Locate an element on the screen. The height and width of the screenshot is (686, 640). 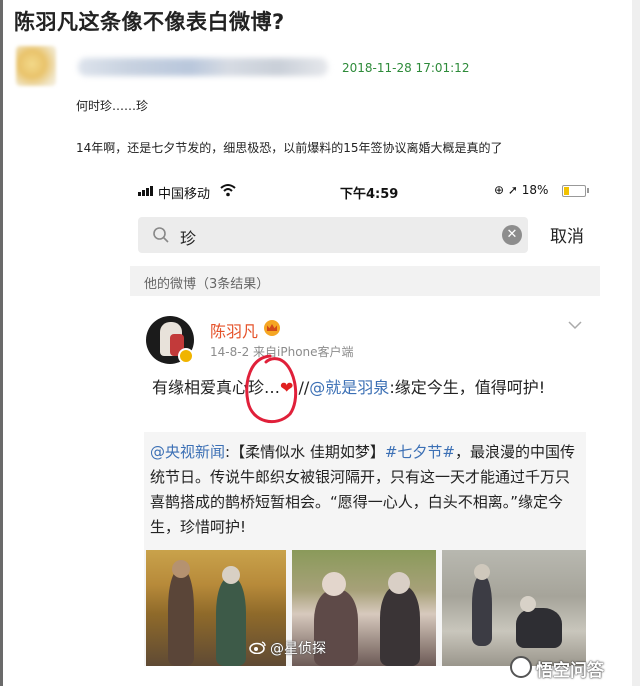
wifi-icon is located at coordinates (228, 190).